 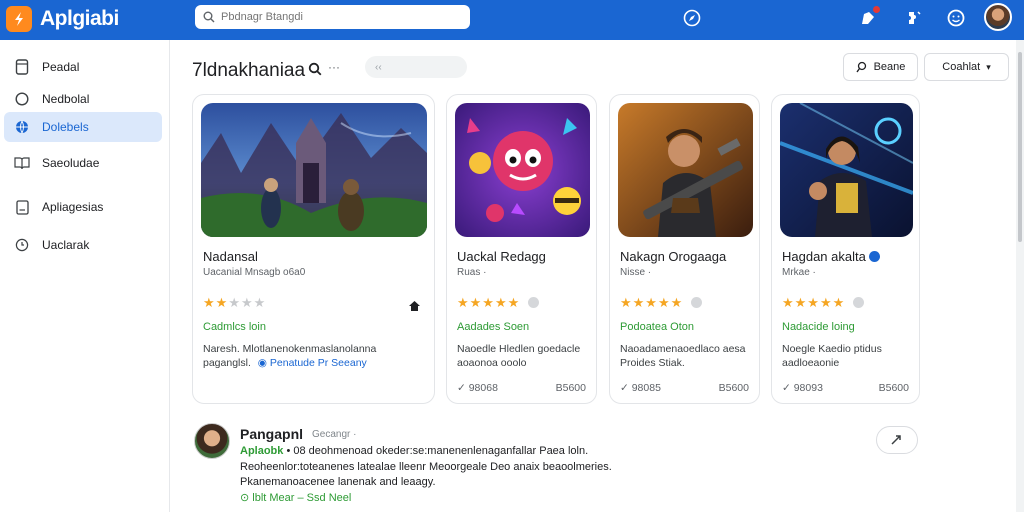 I want to click on arrow-icon, so click(x=896, y=440).